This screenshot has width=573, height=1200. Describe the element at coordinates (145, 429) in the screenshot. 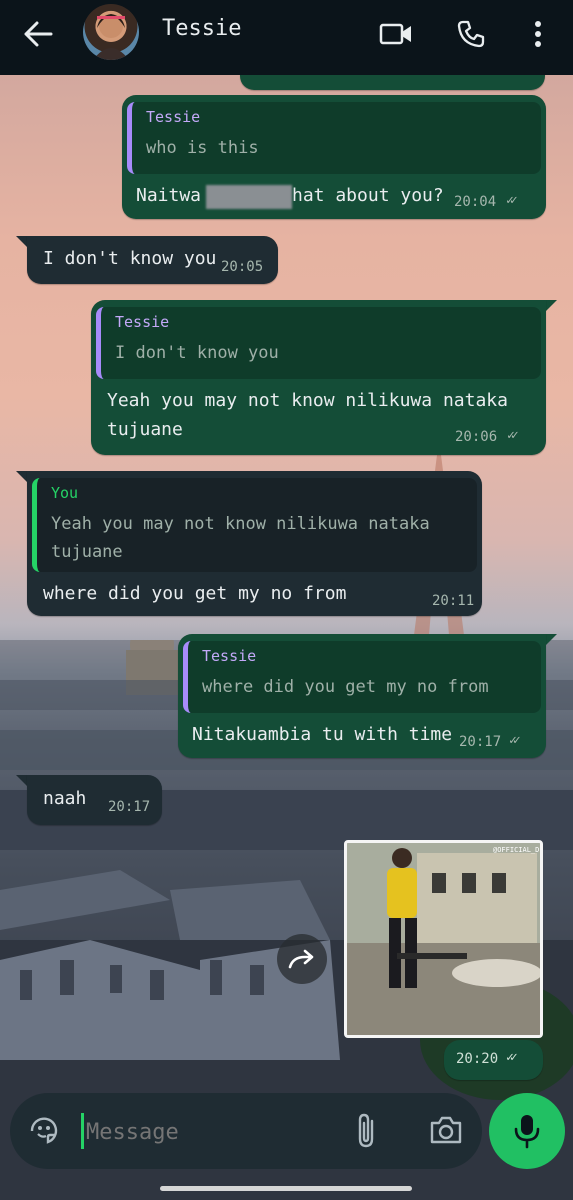

I see `message-text-line2: tujuane` at that location.